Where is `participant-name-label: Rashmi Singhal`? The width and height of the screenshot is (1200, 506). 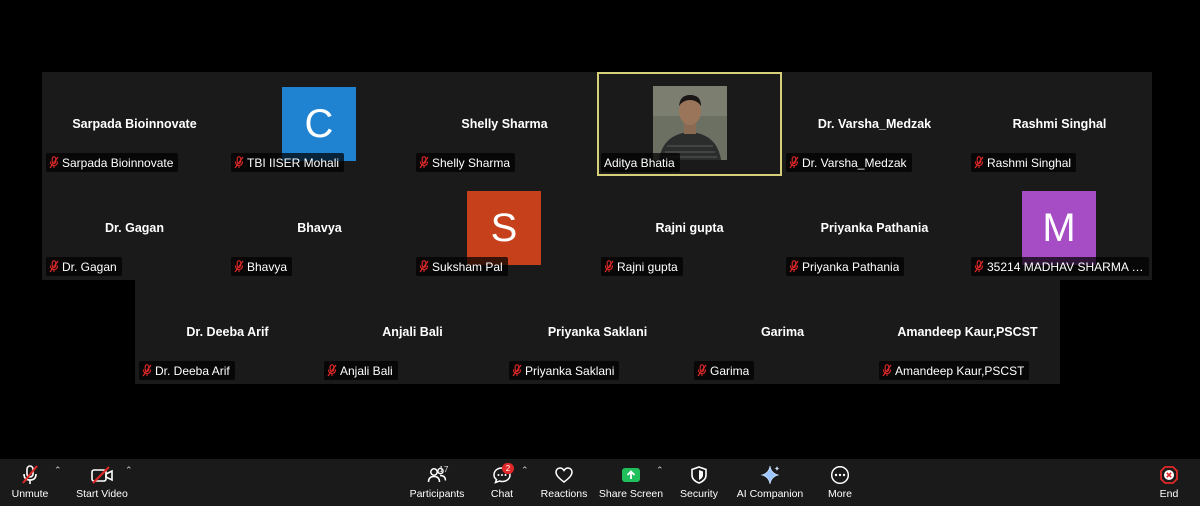 participant-name-label: Rashmi Singhal is located at coordinates (1029, 162).